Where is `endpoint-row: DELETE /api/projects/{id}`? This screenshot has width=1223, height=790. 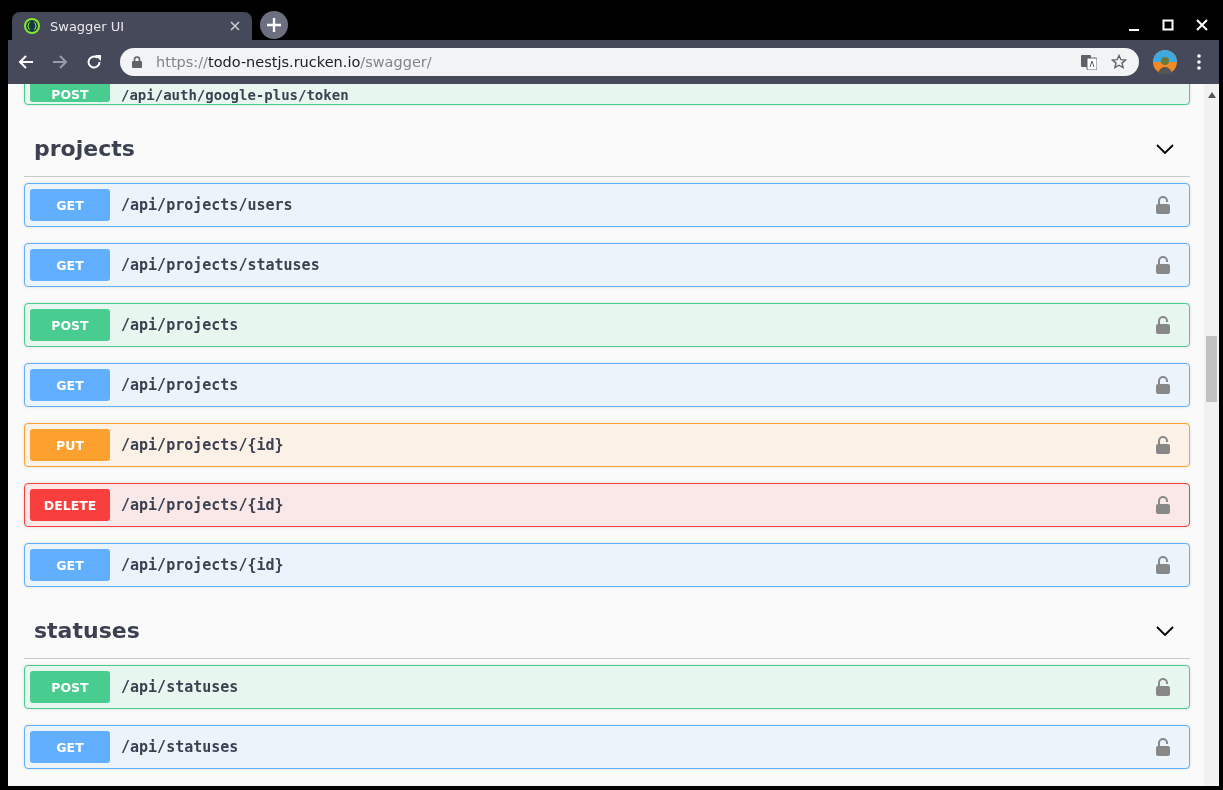 endpoint-row: DELETE /api/projects/{id} is located at coordinates (607, 505).